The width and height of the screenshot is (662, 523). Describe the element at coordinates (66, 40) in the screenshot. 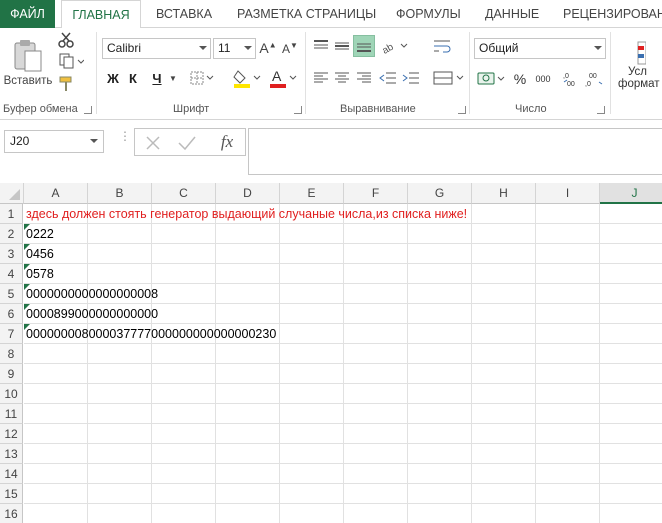

I see `cut-button` at that location.